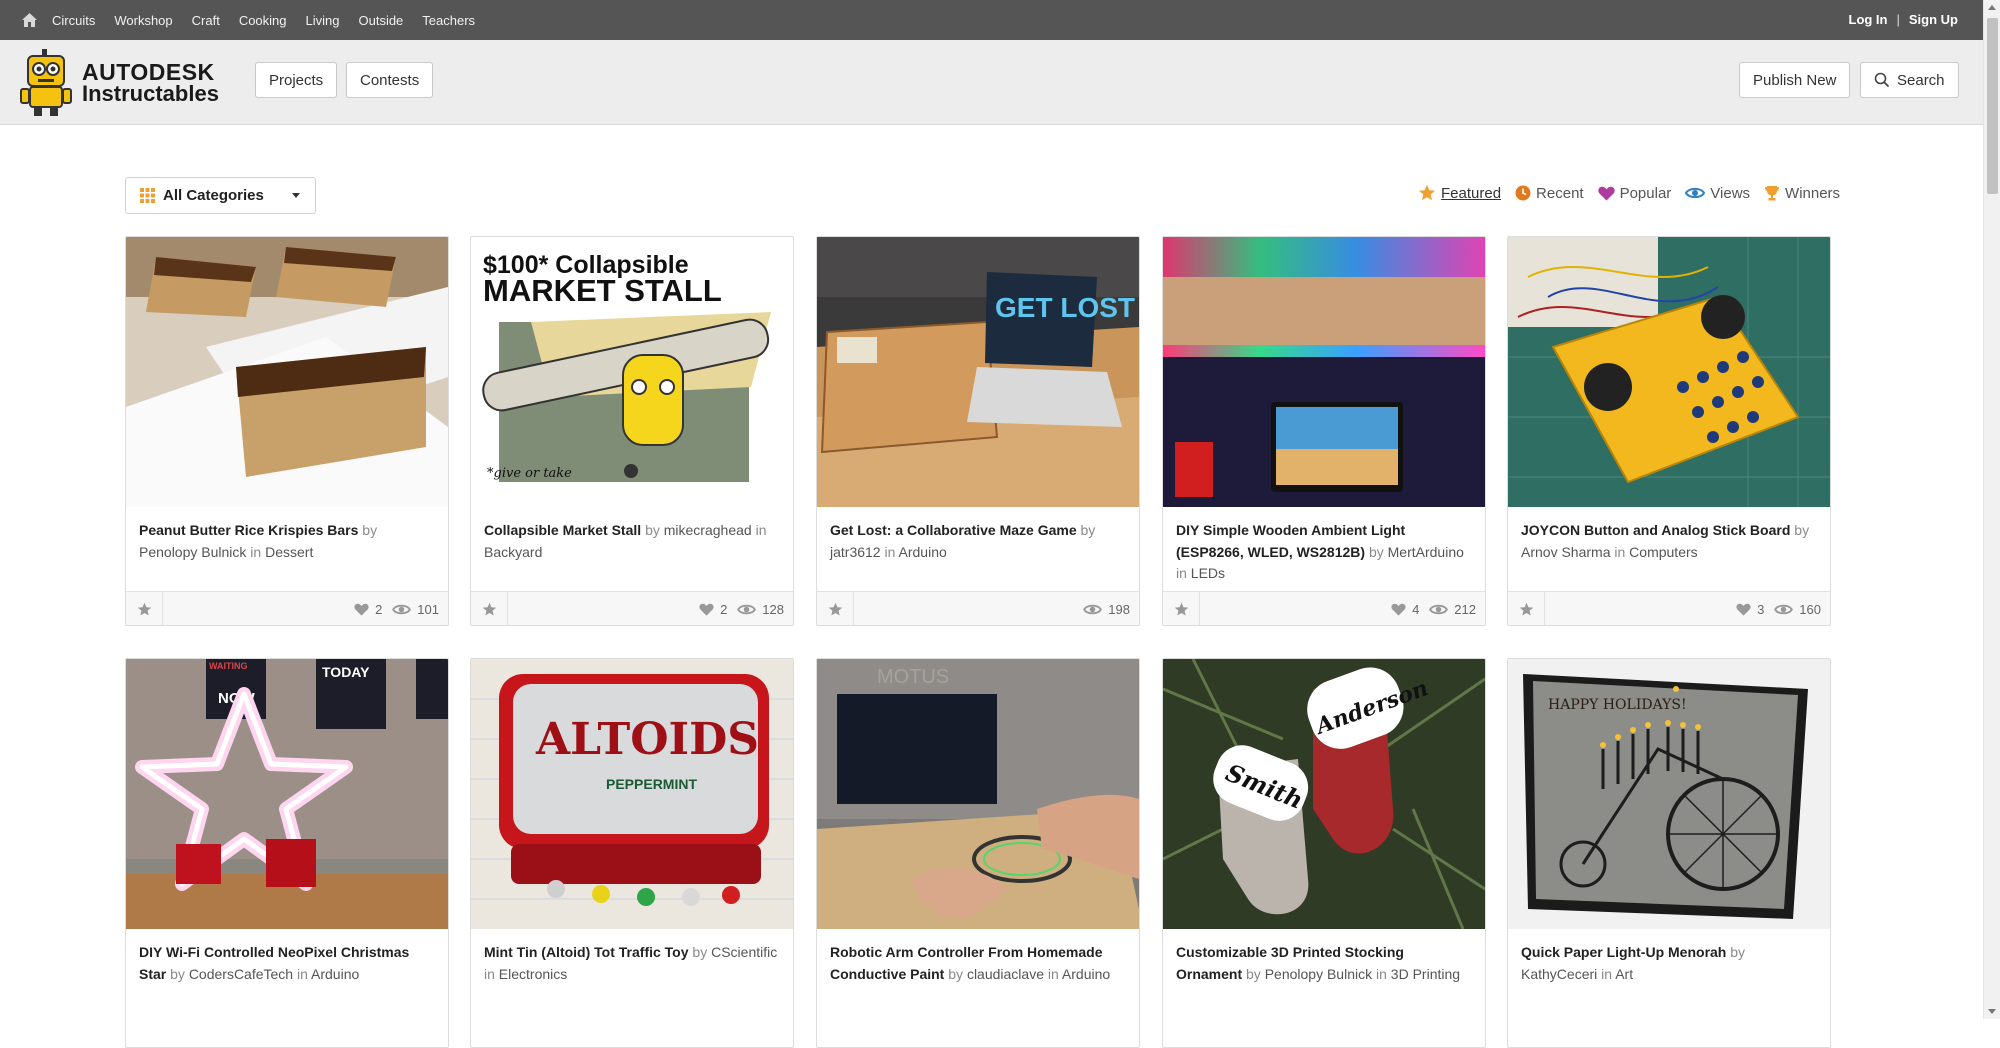  What do you see at coordinates (744, 952) in the screenshot?
I see `project-author: CScientific` at bounding box center [744, 952].